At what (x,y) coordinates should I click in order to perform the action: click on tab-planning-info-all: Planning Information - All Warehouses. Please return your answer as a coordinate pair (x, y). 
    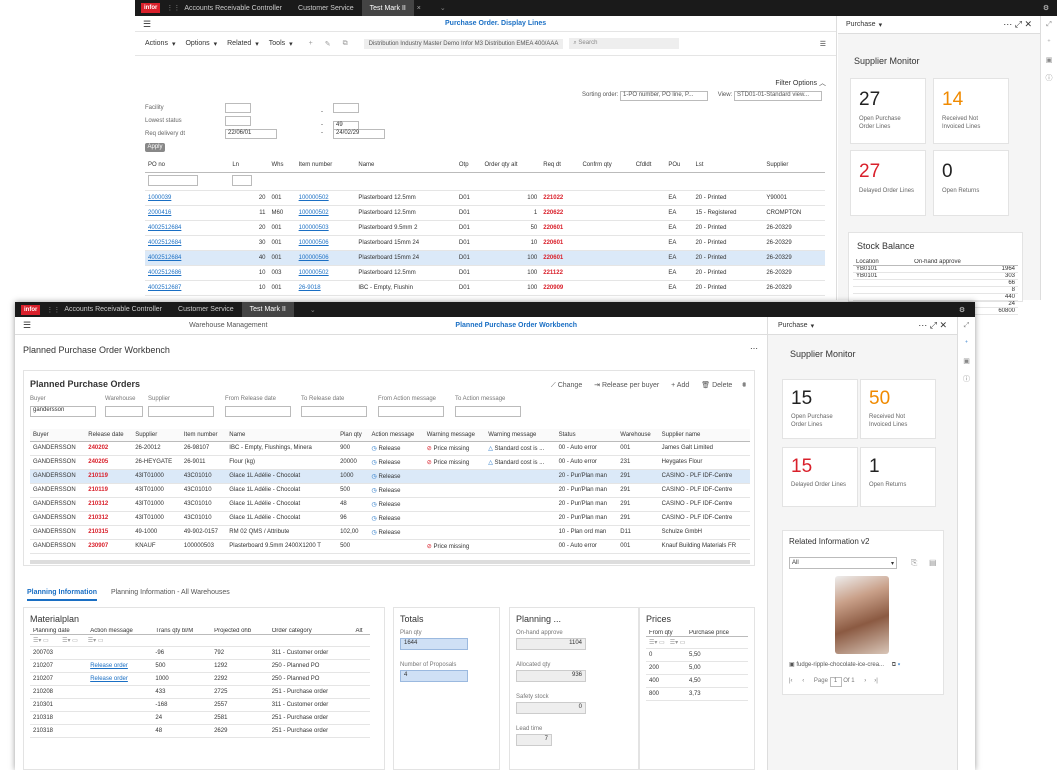
    Looking at the image, I should click on (170, 592).